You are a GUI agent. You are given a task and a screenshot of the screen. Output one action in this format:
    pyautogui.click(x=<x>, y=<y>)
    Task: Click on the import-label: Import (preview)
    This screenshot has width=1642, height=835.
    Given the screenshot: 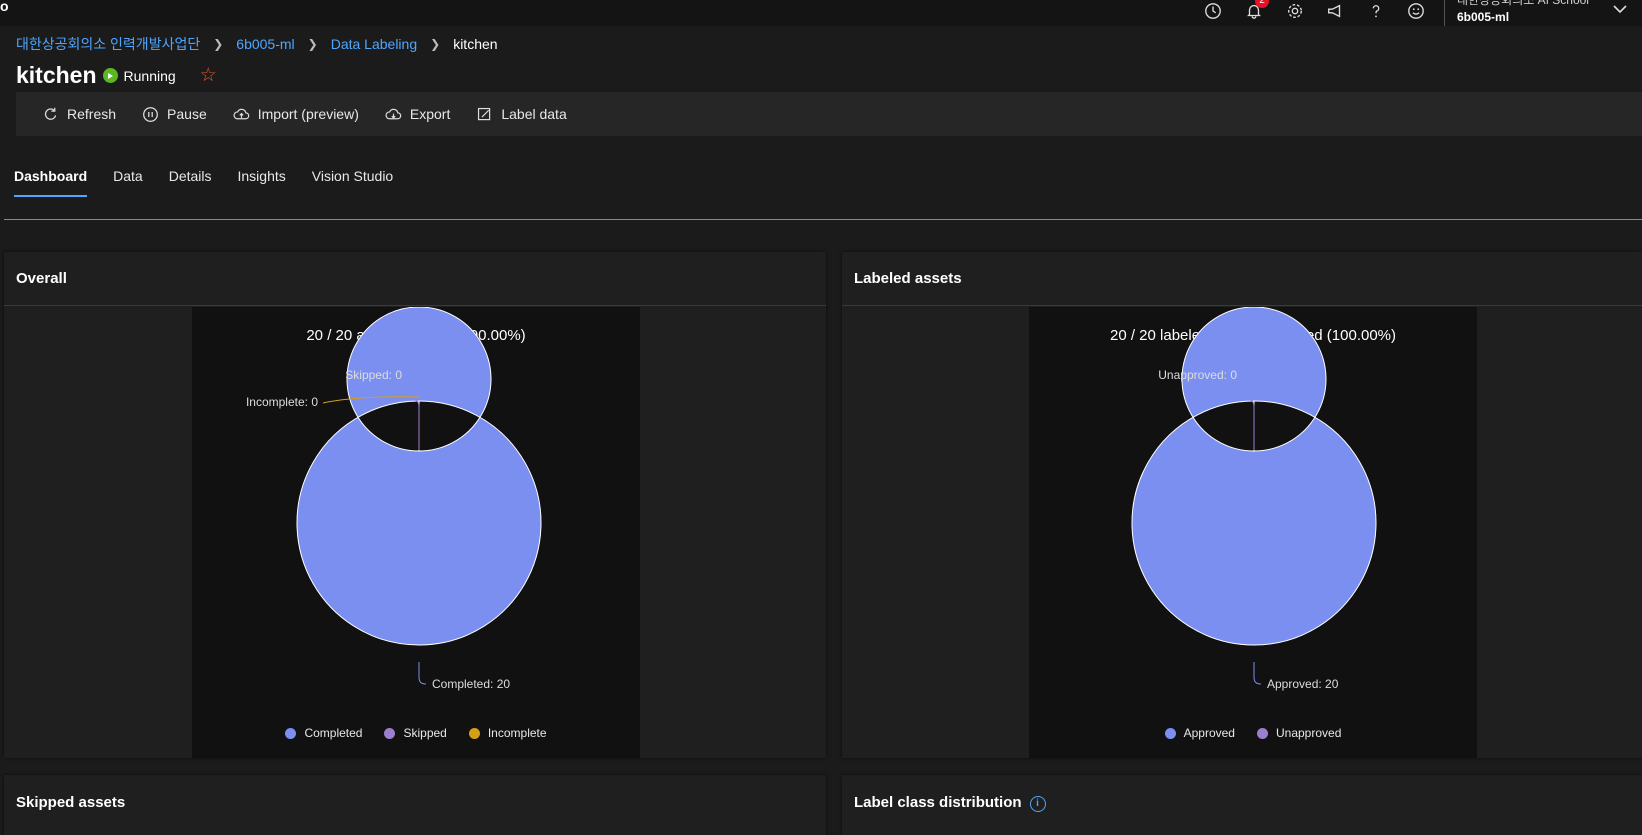 What is the action you would take?
    pyautogui.click(x=308, y=114)
    